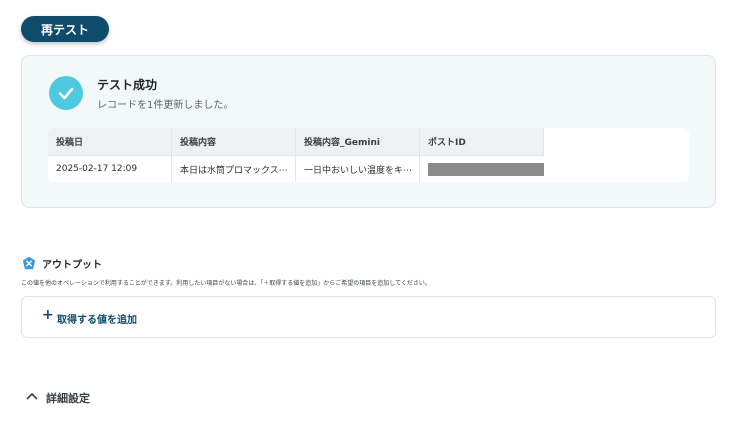  What do you see at coordinates (65, 29) in the screenshot?
I see `retest-button: 再テスト` at bounding box center [65, 29].